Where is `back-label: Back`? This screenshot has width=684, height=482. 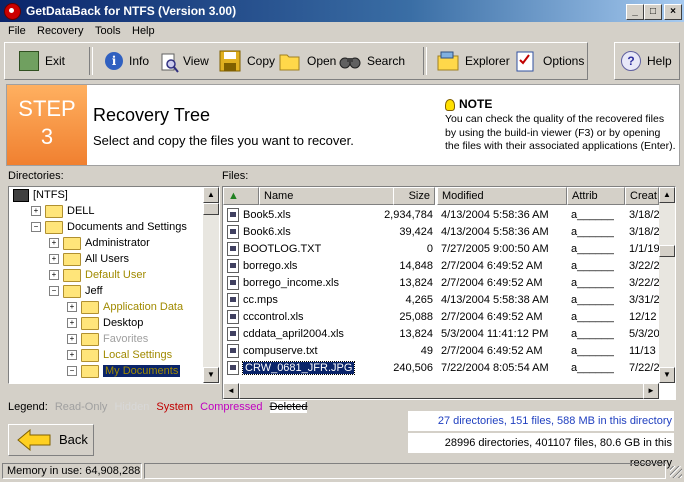
back-label: Back is located at coordinates (73, 439).